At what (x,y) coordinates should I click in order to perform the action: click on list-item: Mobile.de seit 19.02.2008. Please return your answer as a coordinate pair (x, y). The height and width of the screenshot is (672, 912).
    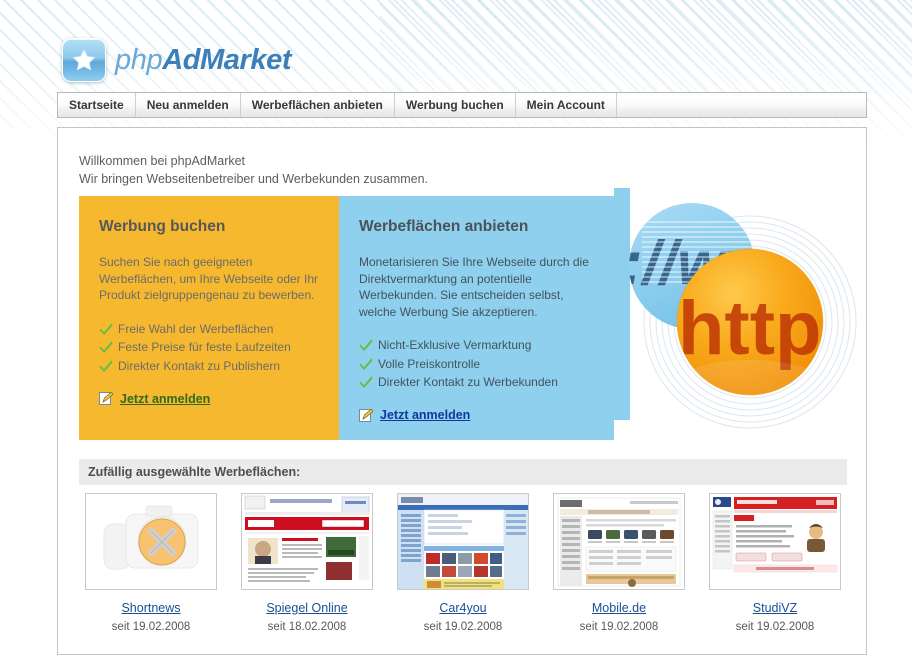
    Looking at the image, I should click on (619, 563).